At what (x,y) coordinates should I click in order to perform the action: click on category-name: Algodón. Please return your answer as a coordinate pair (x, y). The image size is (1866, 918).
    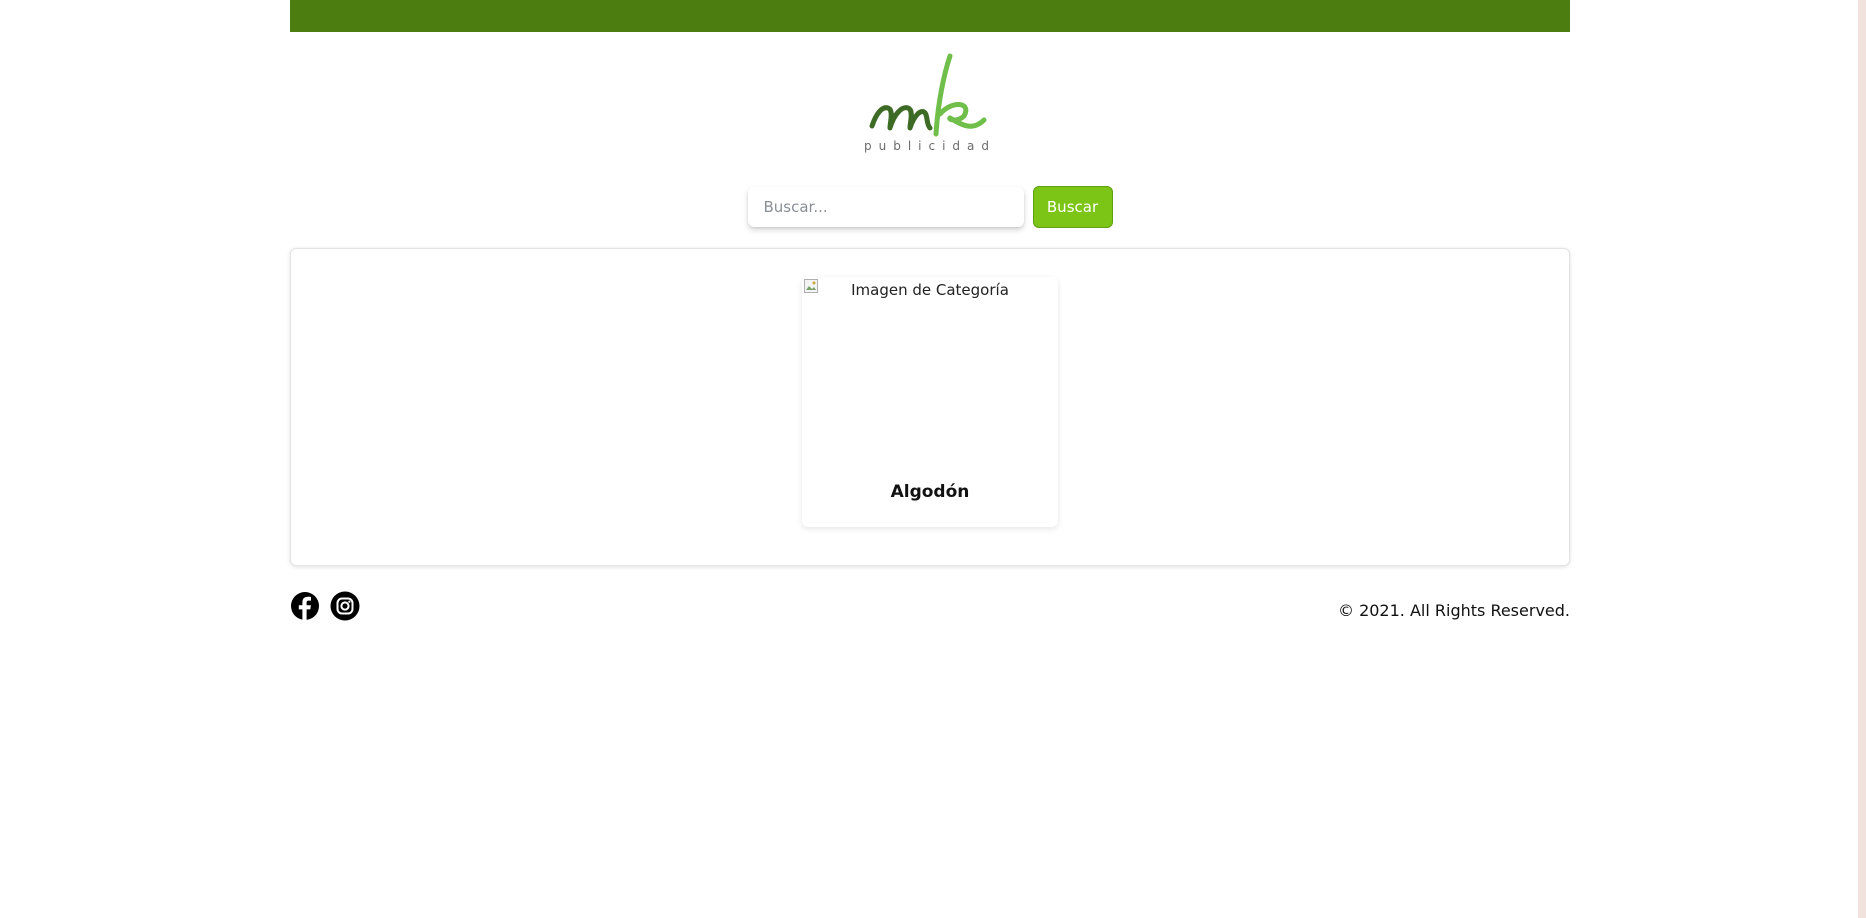
    Looking at the image, I should click on (930, 492).